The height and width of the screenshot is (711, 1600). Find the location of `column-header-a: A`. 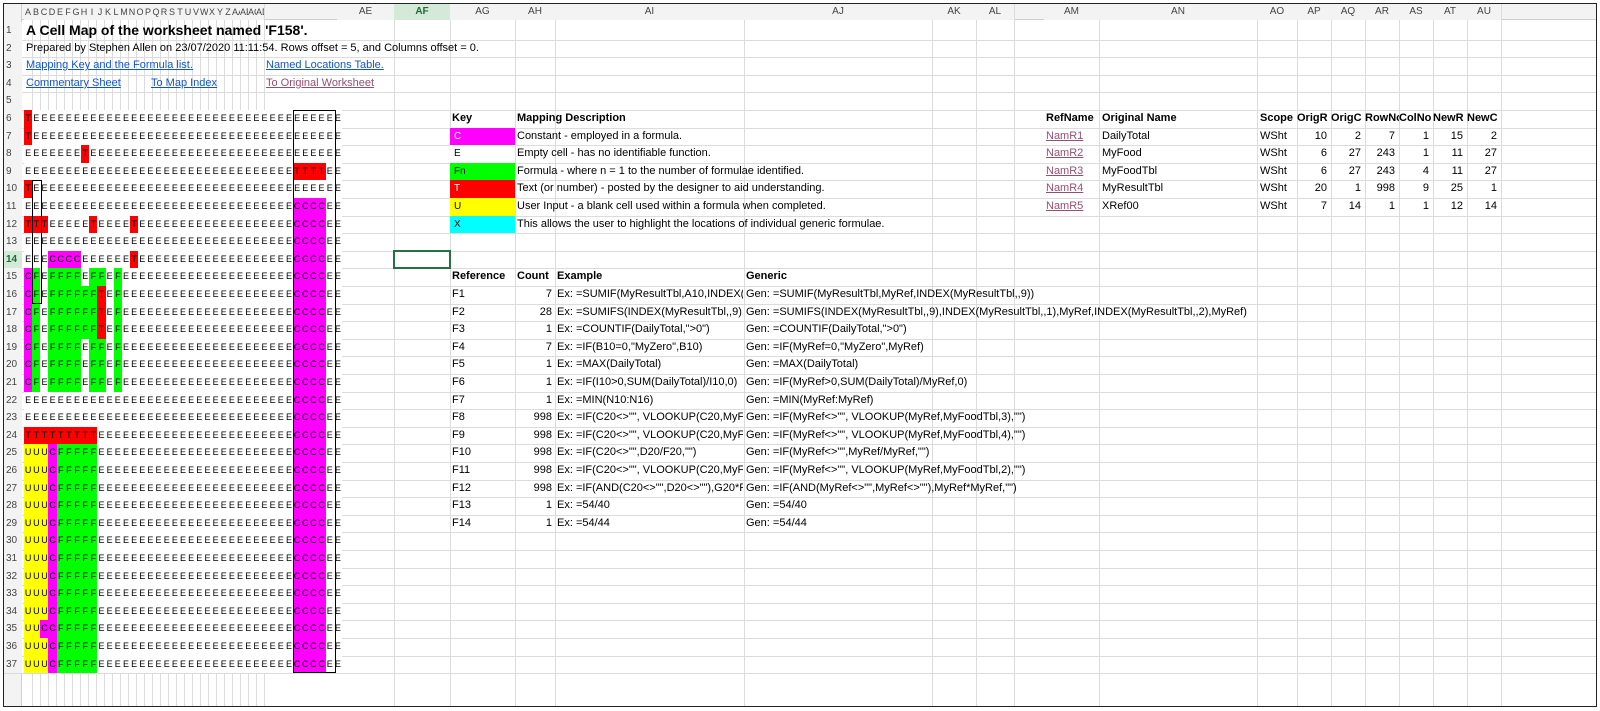

column-header-a: A is located at coordinates (28, 12).